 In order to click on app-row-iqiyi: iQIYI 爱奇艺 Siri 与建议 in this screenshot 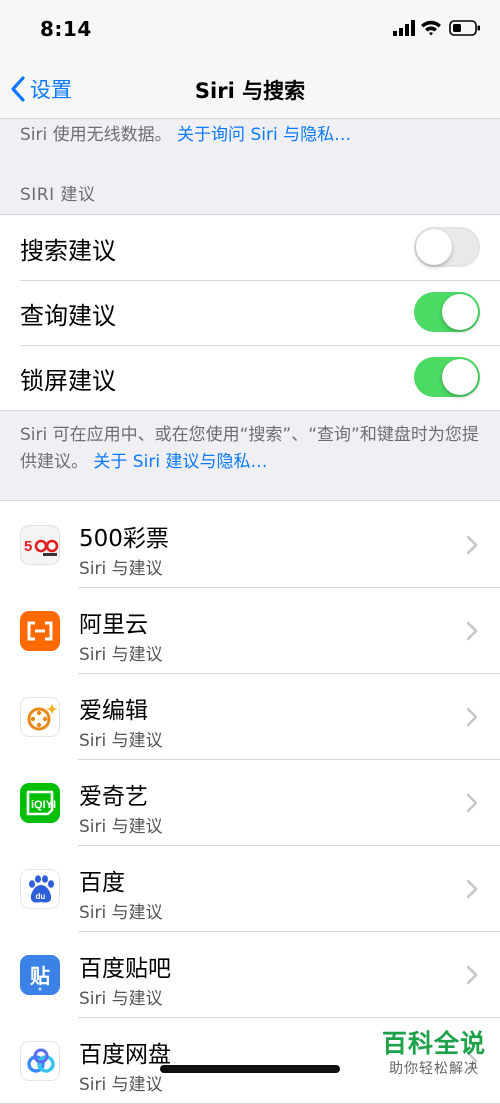, I will do `click(250, 802)`.